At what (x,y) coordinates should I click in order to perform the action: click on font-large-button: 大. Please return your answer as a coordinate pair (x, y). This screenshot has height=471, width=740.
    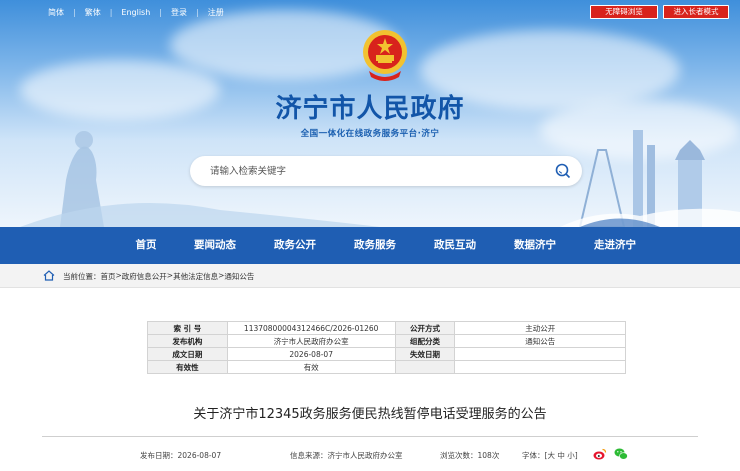
    Looking at the image, I should click on (551, 455).